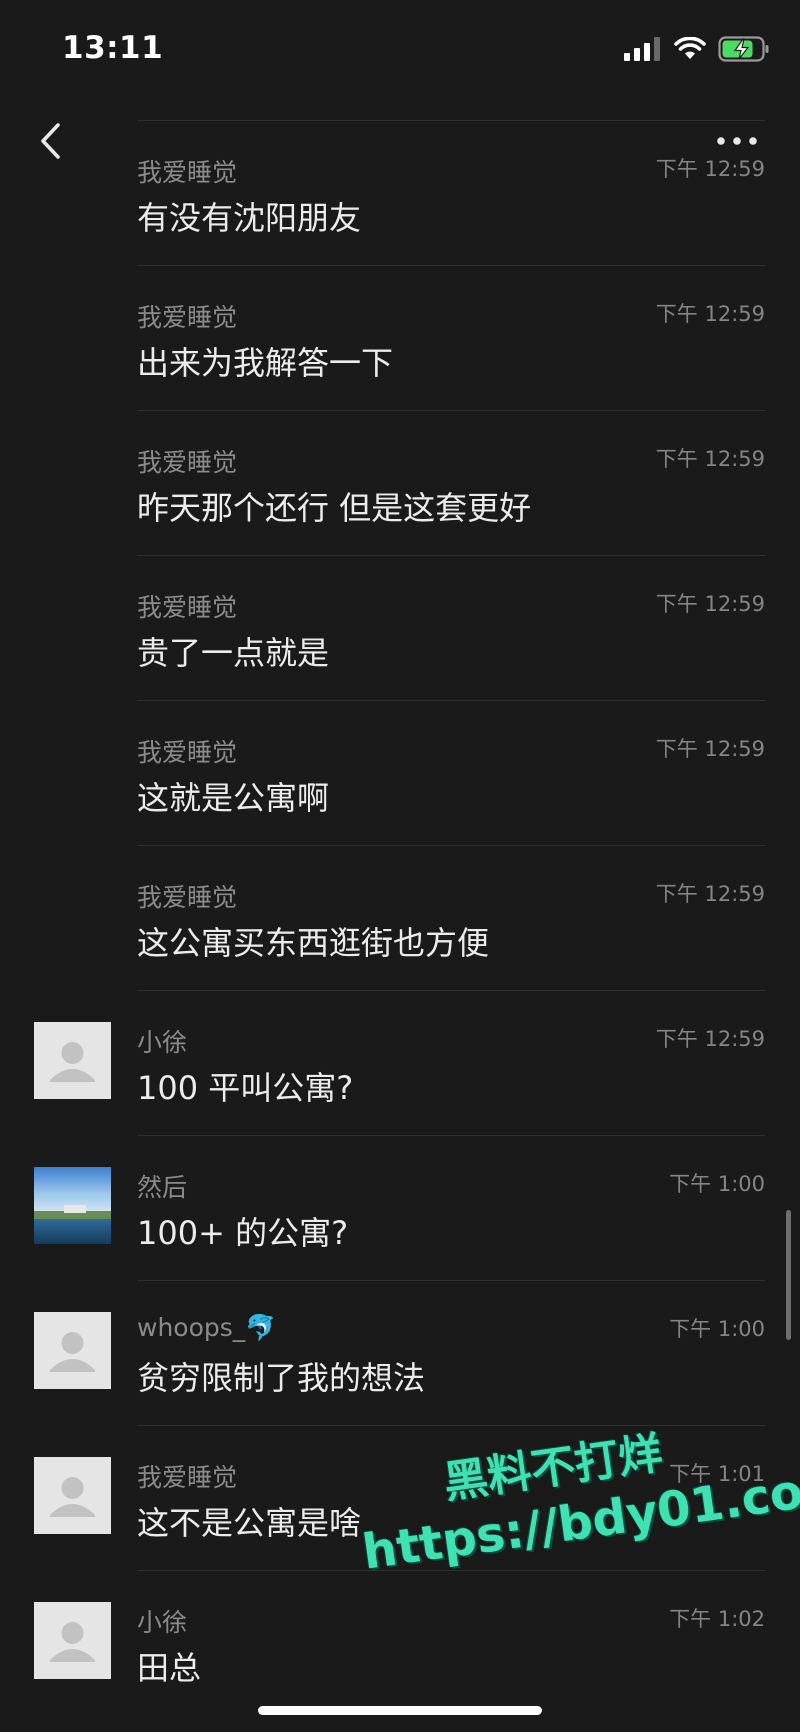 The height and width of the screenshot is (1732, 800). What do you see at coordinates (207, 1327) in the screenshot?
I see `sender-name: whoops_🐬` at bounding box center [207, 1327].